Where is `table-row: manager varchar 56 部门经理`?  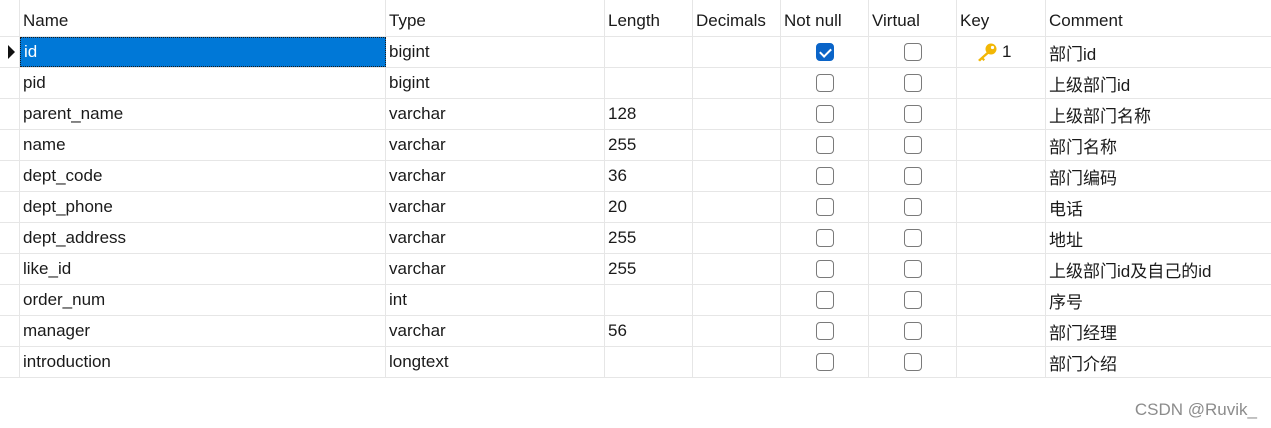
table-row: manager varchar 56 部门经理 is located at coordinates (635, 331).